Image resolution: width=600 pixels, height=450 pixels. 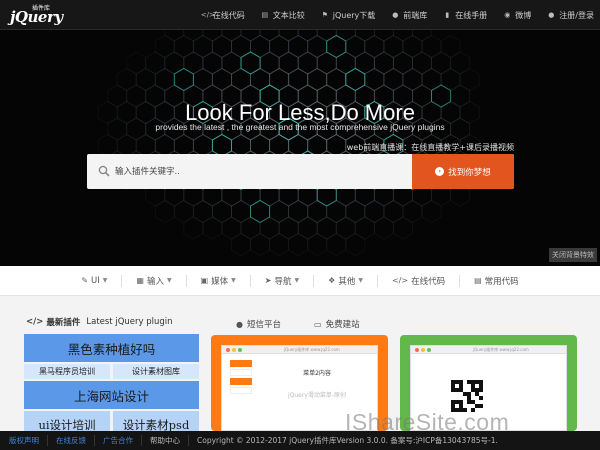 What do you see at coordinates (282, 15) in the screenshot?
I see `nav-text-compare: ▤ 文本比较` at bounding box center [282, 15].